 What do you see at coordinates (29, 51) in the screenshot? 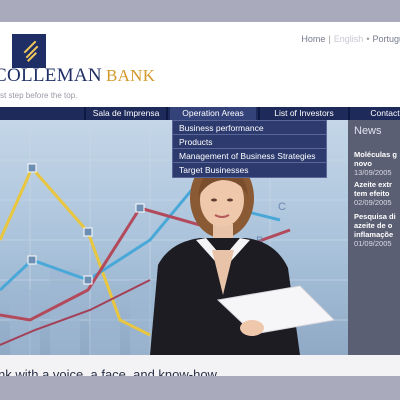
I see `bank-logo-icon` at bounding box center [29, 51].